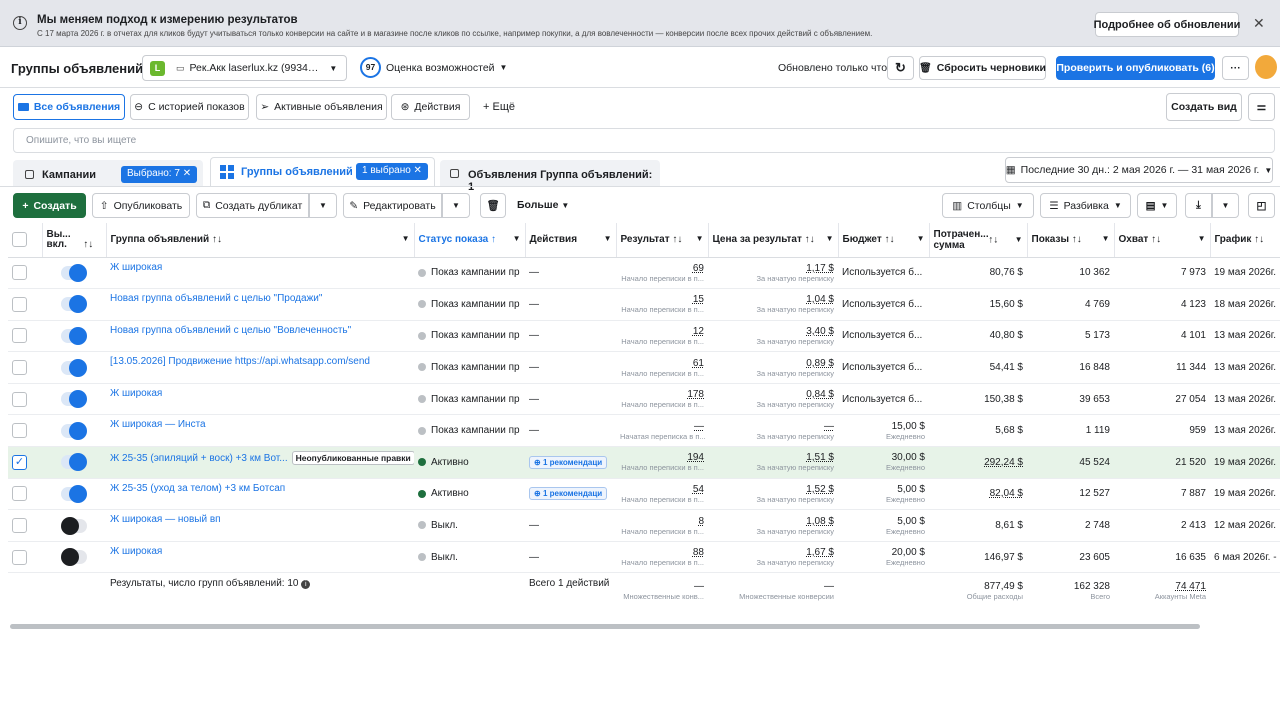 The height and width of the screenshot is (714, 1280). Describe the element at coordinates (260, 240) in the screenshot. I see `col-adset: Группа объявлений ↑↓ ▼` at that location.